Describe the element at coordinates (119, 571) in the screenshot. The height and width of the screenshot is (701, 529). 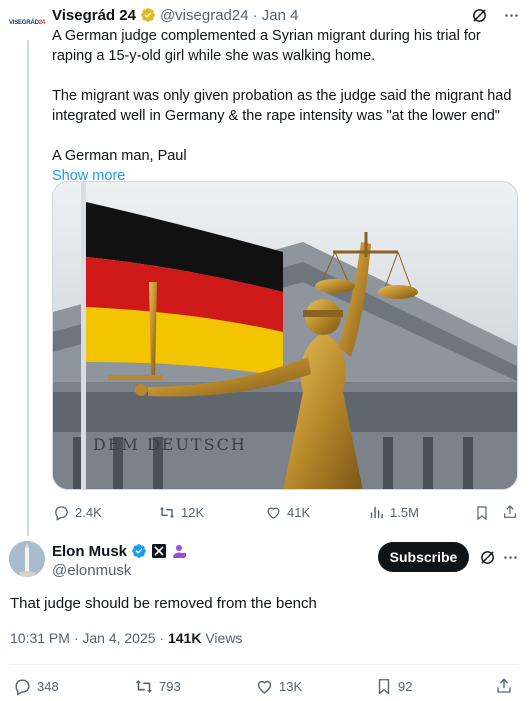
I see `main-author-handle: @elonmusk` at that location.